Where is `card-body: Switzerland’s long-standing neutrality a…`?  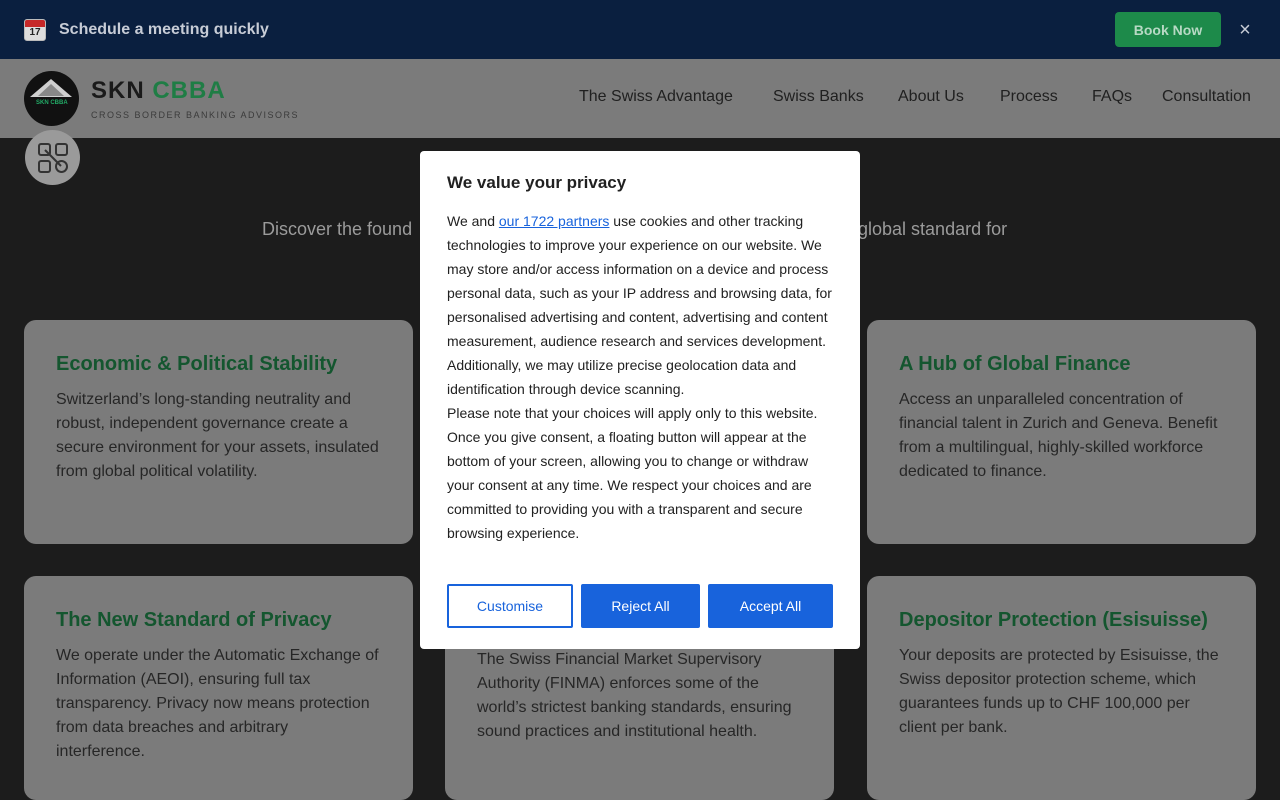 card-body: Switzerland’s long-standing neutrality a… is located at coordinates (217, 435).